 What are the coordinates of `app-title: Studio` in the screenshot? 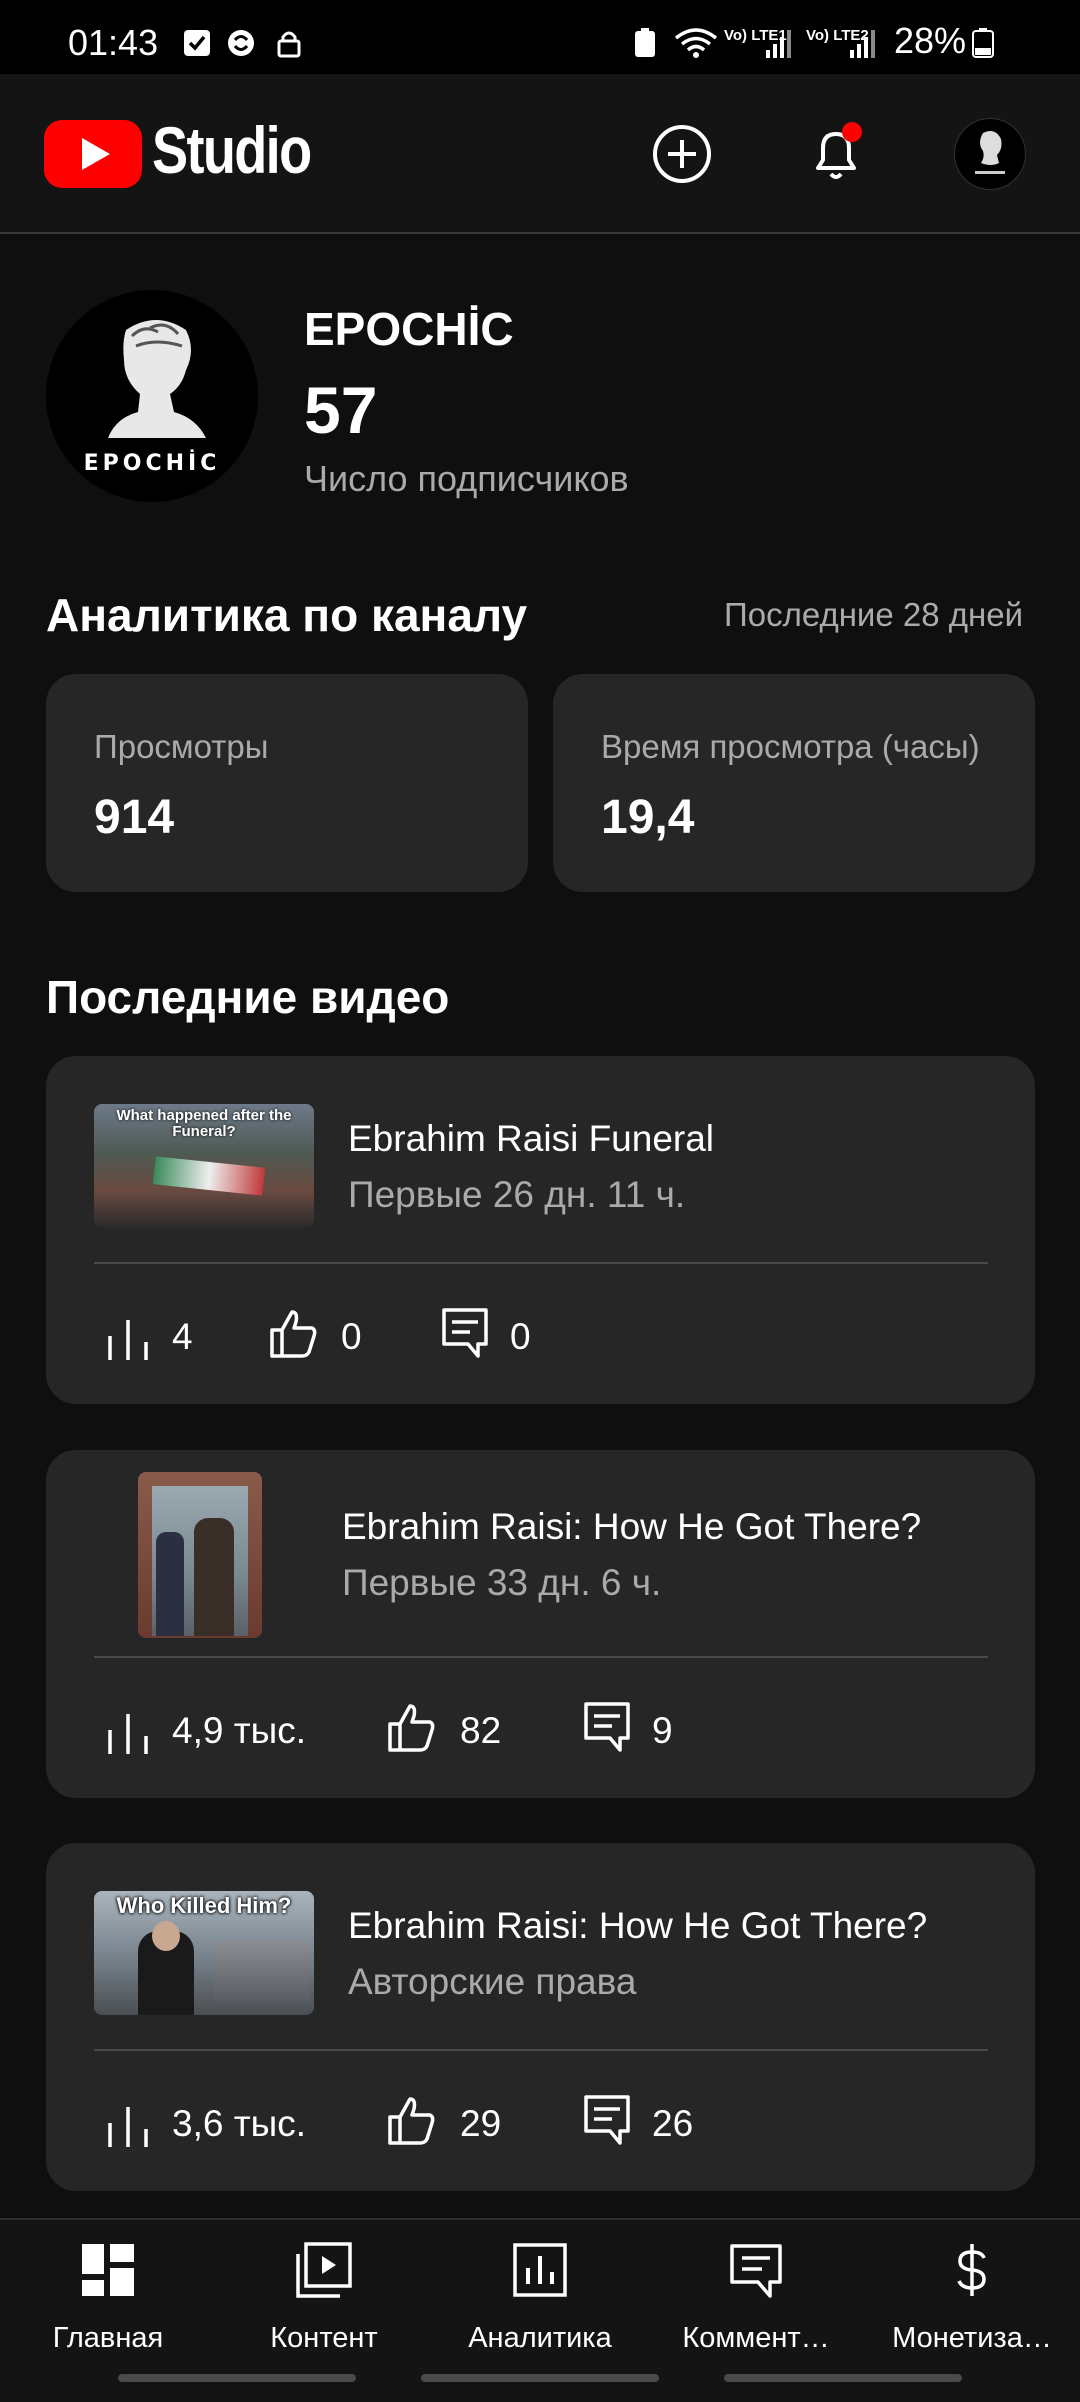 It's located at (232, 150).